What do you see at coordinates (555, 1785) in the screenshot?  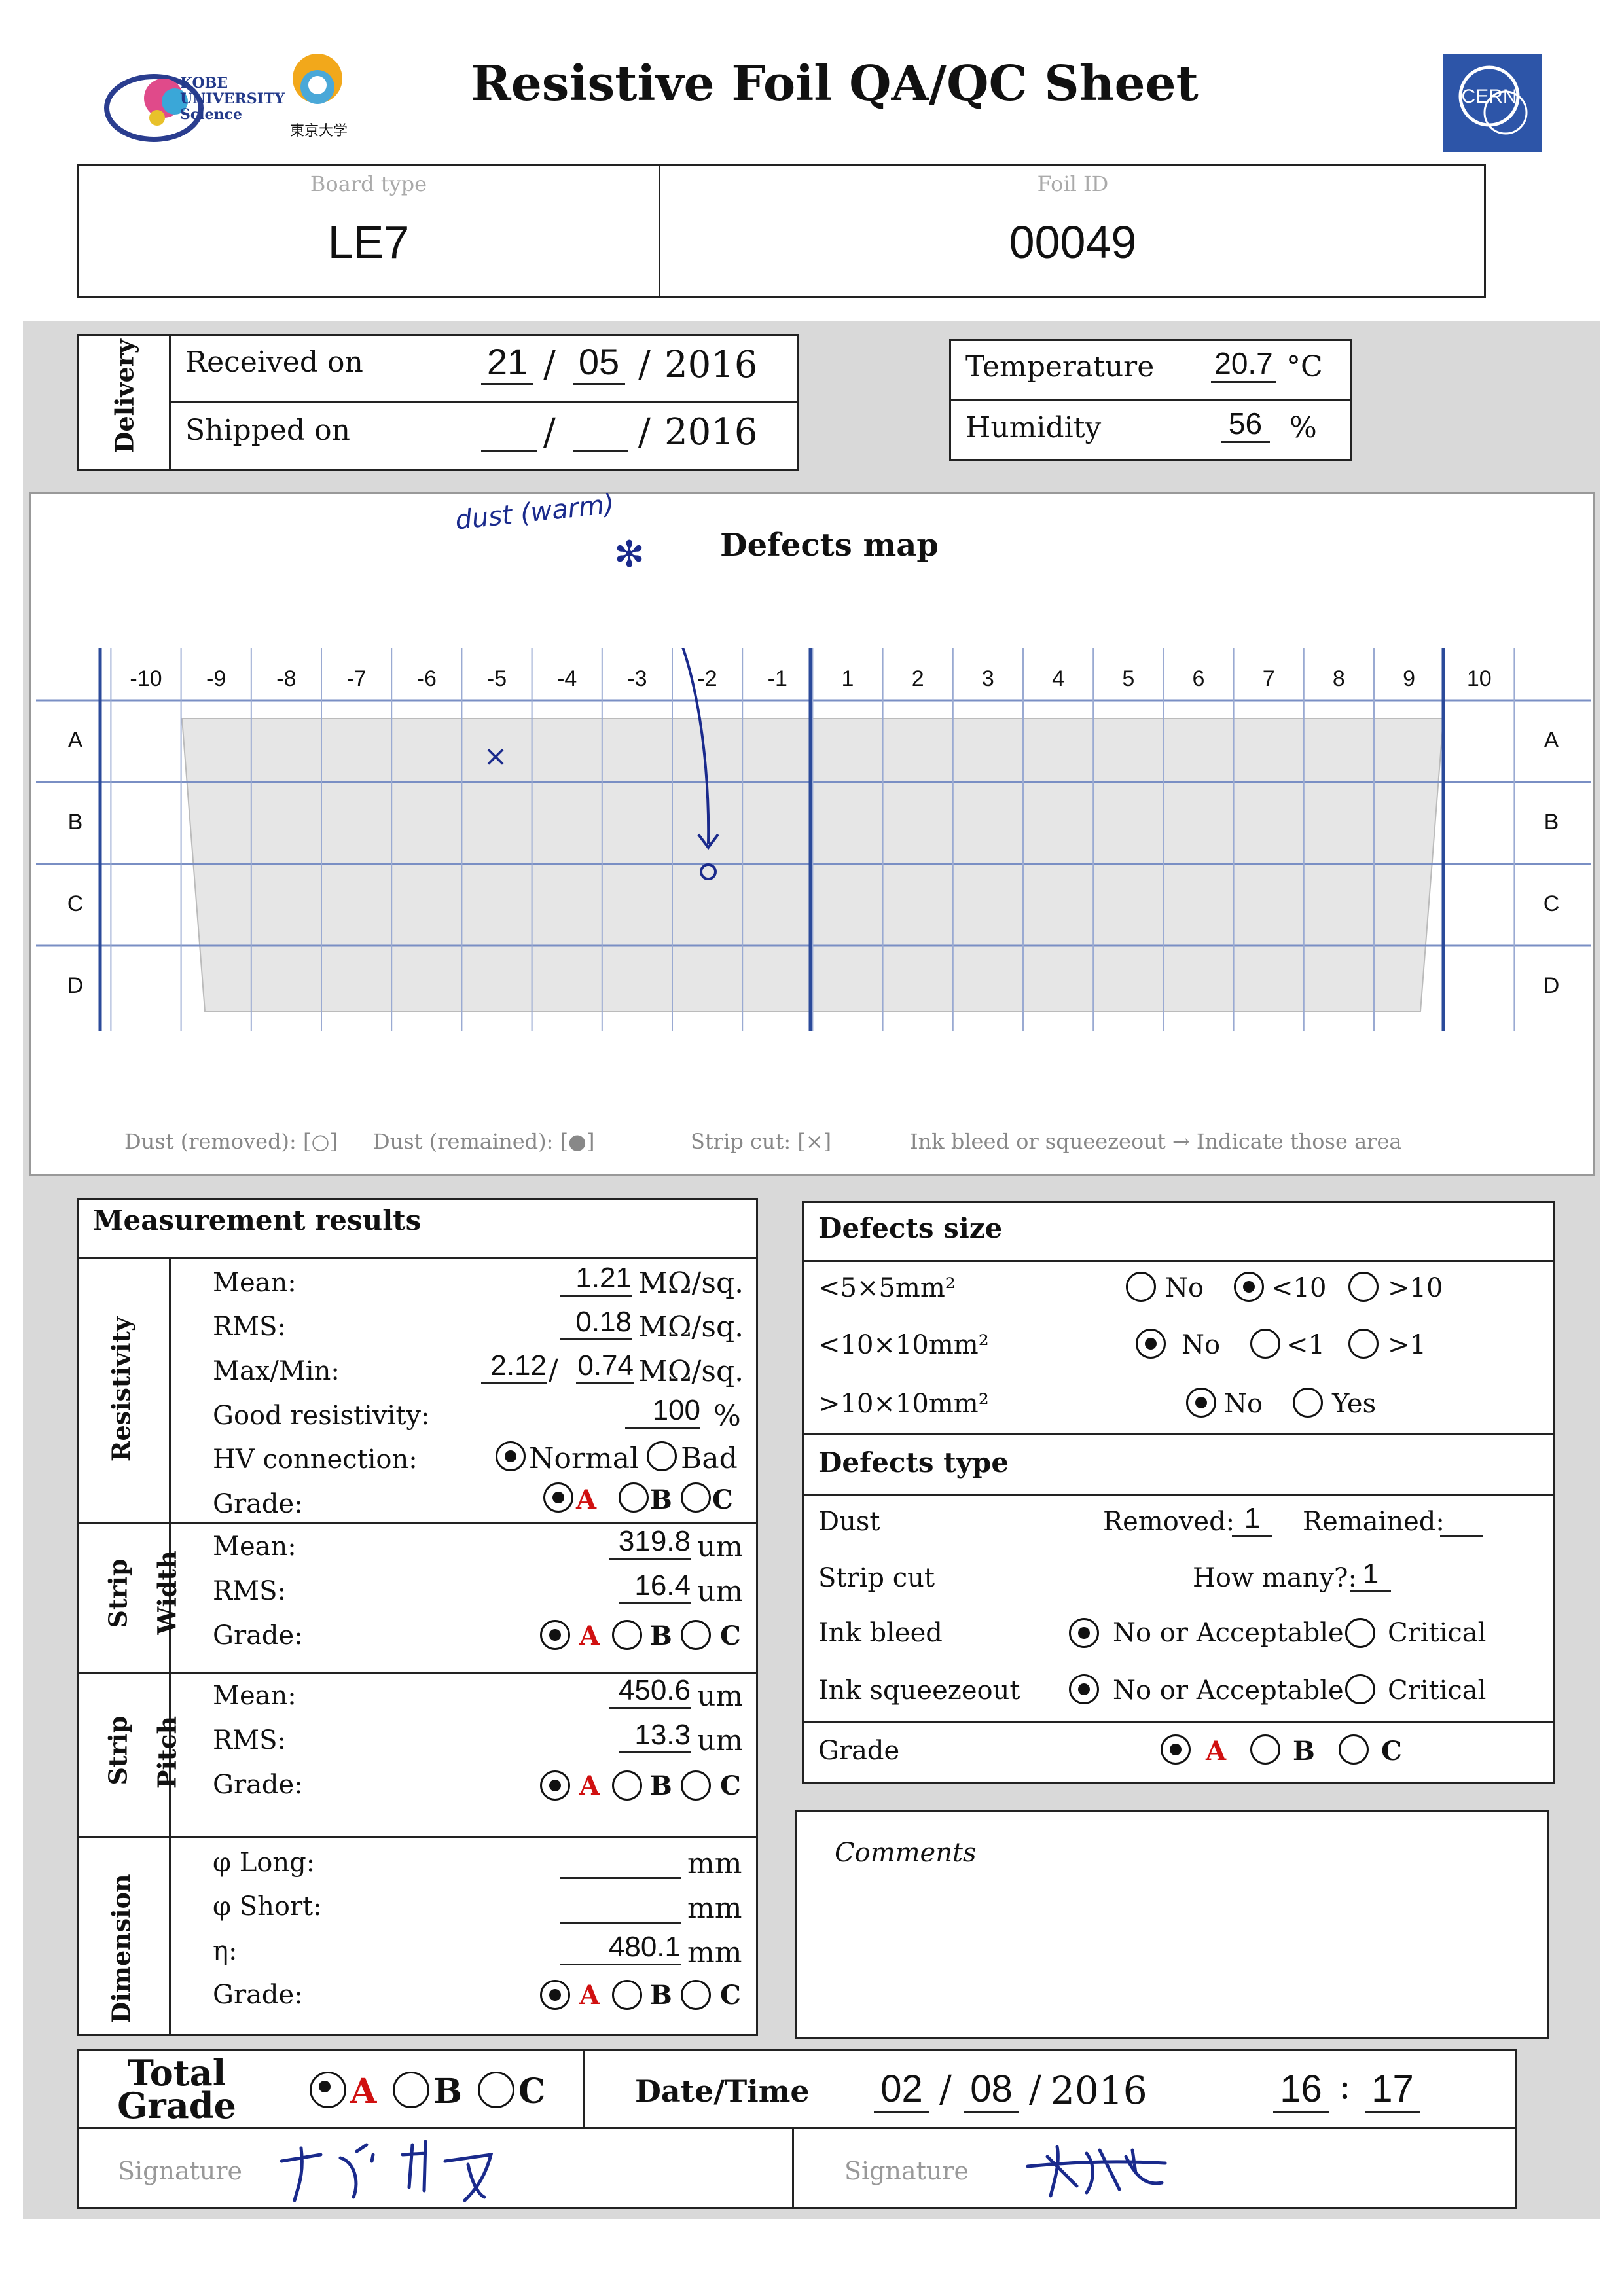 I see `sp-grade-a-radio` at bounding box center [555, 1785].